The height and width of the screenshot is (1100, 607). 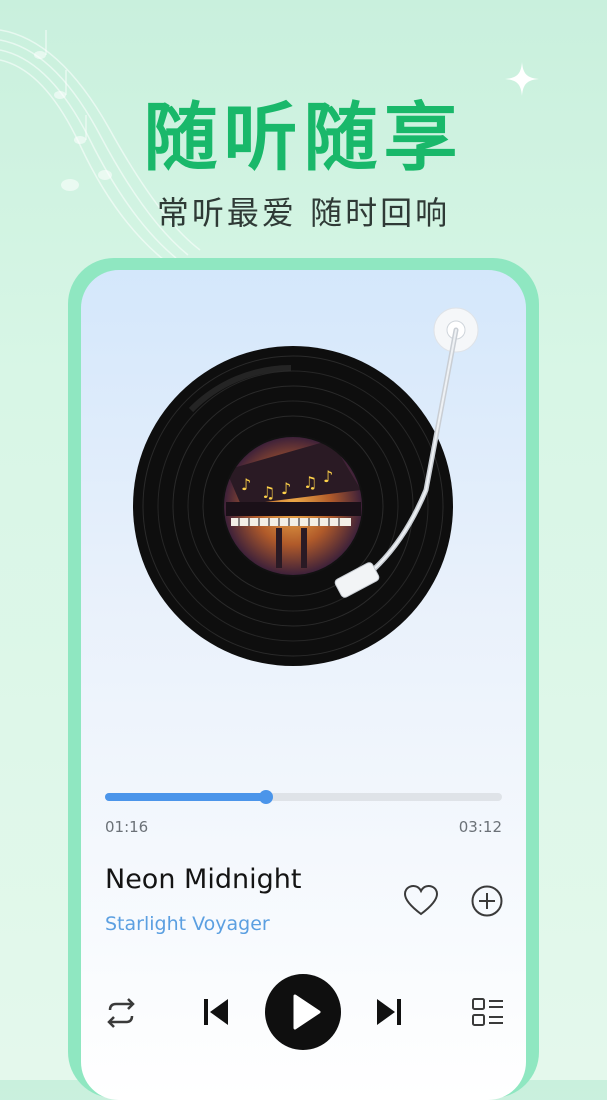 What do you see at coordinates (307, 1012) in the screenshot?
I see `play-icon` at bounding box center [307, 1012].